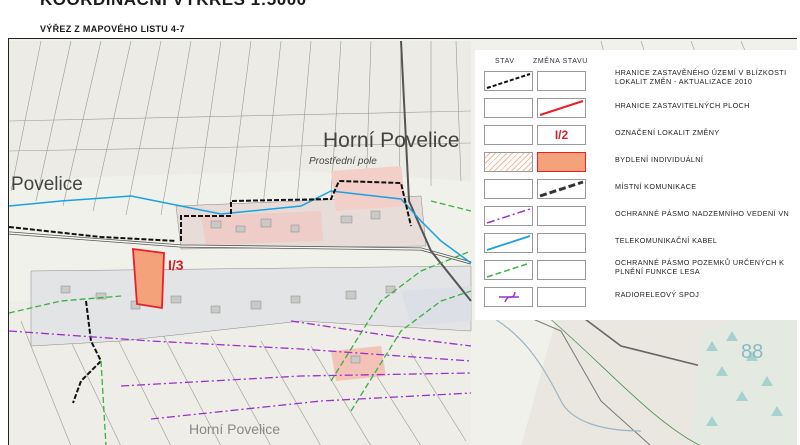 Image resolution: width=800 pixels, height=445 pixels. I want to click on legend-item-overhead-power-line-zone: OCHRANNÉ PÁSMO NADZEMNÍHO VEDENÍ VN, so click(637, 216).